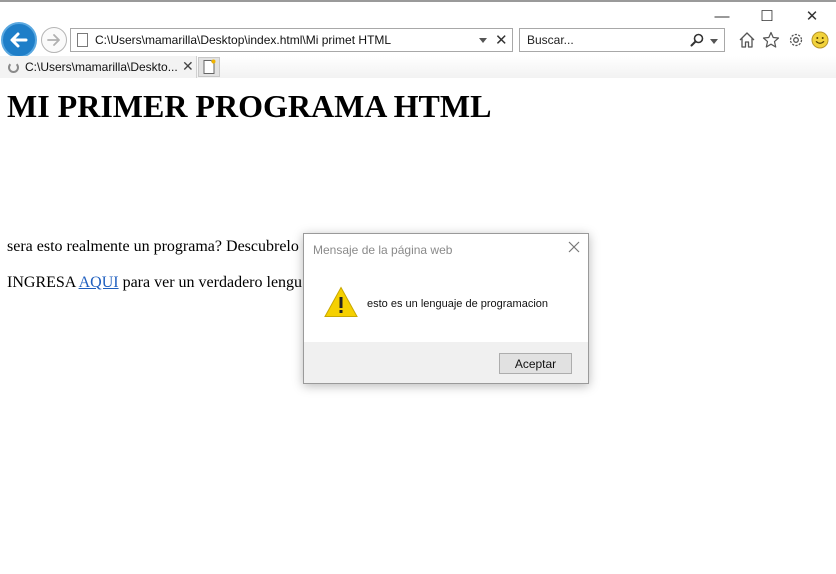 This screenshot has width=836, height=574. I want to click on search-chevron-down-icon, so click(714, 41).